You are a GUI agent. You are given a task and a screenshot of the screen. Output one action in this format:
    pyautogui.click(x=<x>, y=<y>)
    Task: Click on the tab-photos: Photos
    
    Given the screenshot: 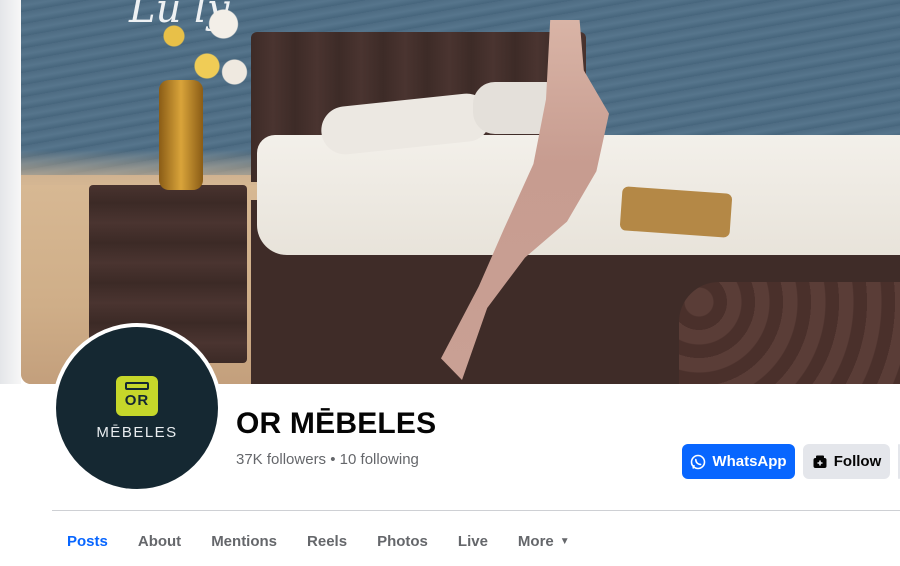 What is the action you would take?
    pyautogui.click(x=402, y=541)
    